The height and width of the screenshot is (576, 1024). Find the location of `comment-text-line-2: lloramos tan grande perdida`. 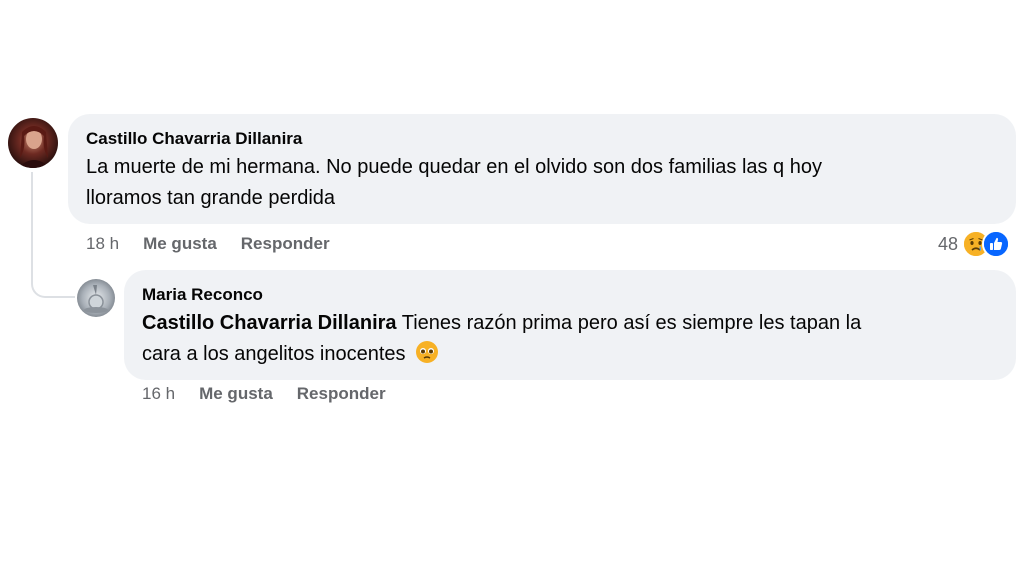

comment-text-line-2: lloramos tan grande perdida is located at coordinates (211, 198).